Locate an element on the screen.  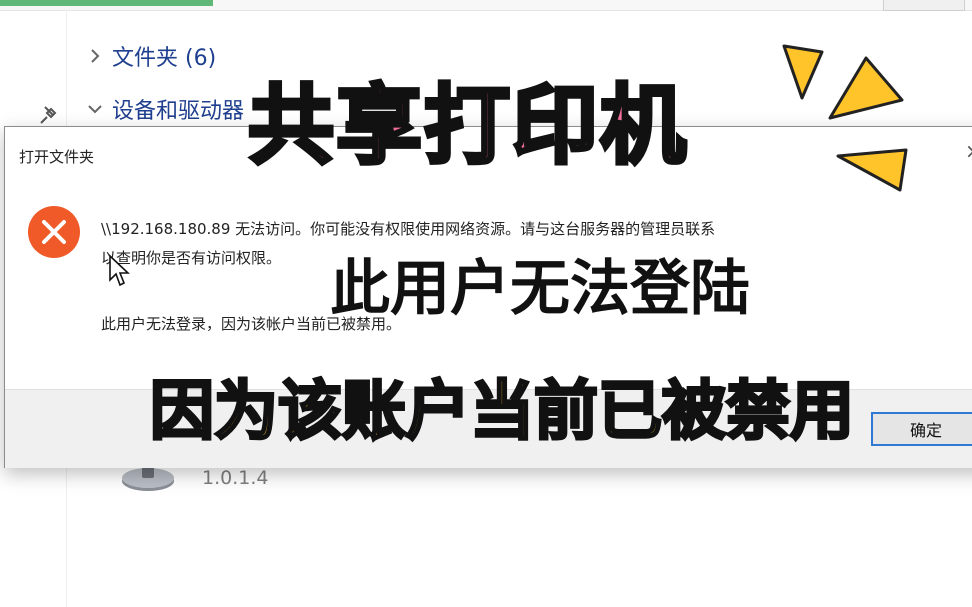
progress-bar is located at coordinates (106, 3).